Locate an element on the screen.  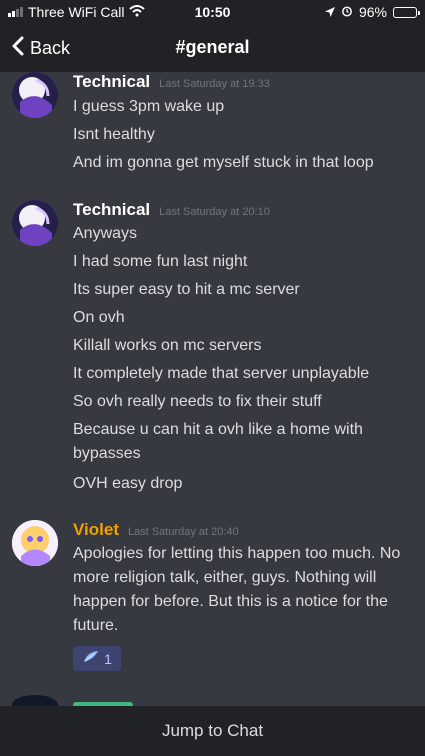
channel-title: #general is located at coordinates (212, 47).